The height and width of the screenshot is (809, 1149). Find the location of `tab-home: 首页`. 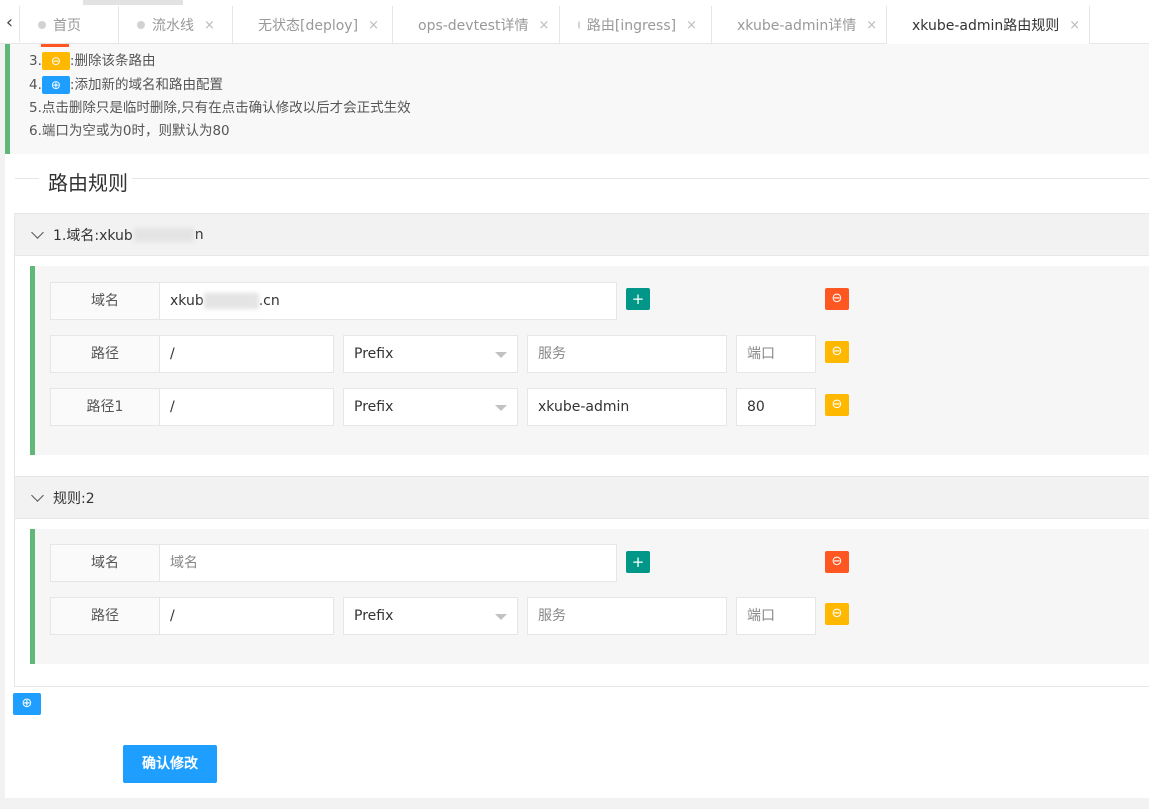

tab-home: 首页 is located at coordinates (69, 25).